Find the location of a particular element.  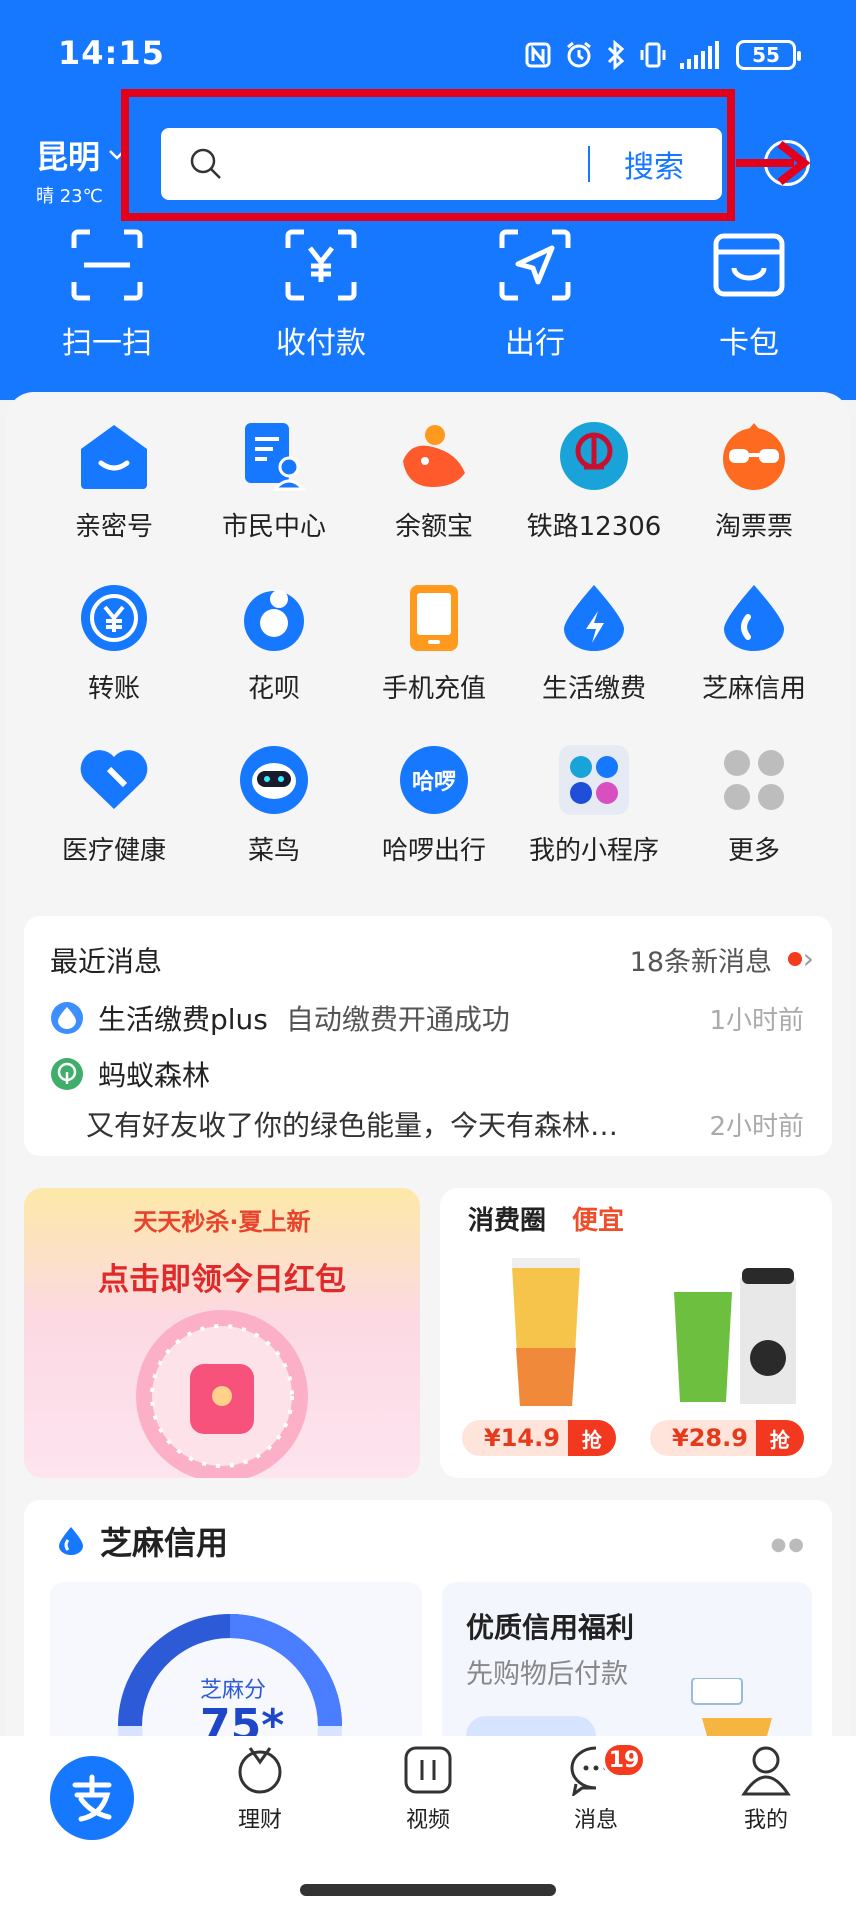

app-cainiao: 菜鸟 is located at coordinates (274, 825).